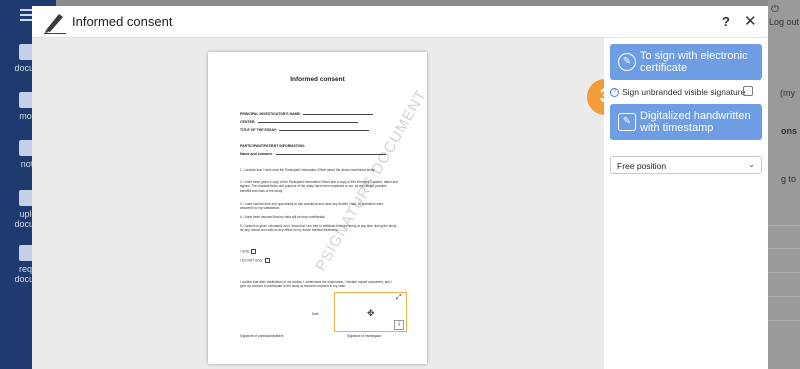 Image resolution: width=800 pixels, height=369 pixels. What do you see at coordinates (614, 93) in the screenshot?
I see `help-circle-icon: ?` at bounding box center [614, 93].